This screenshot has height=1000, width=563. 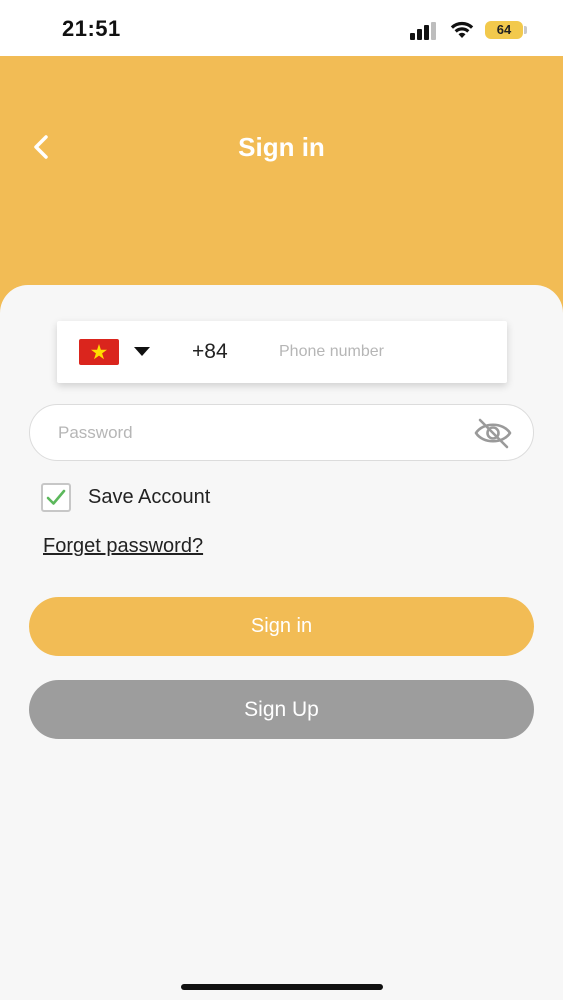 I want to click on country-selector, so click(x=112, y=352).